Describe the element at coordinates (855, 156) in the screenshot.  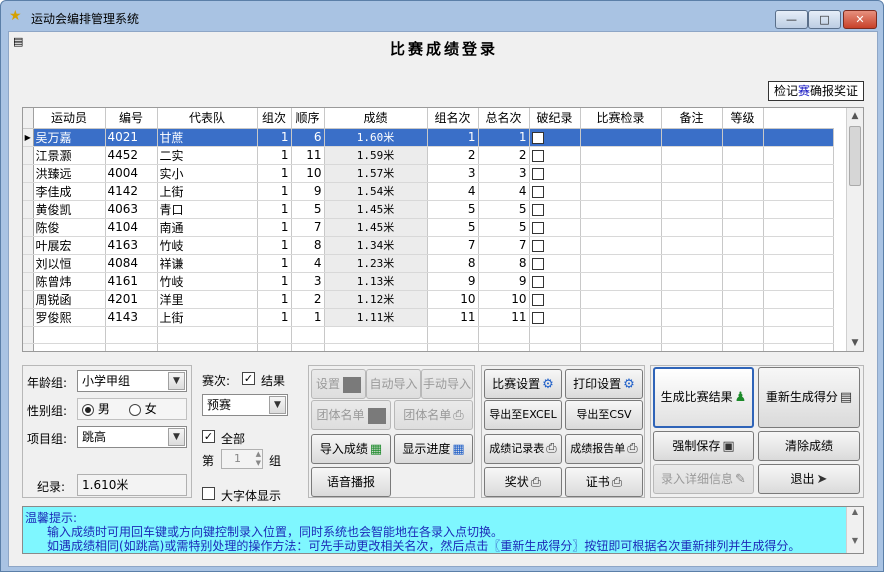
I see `scroll-thumb` at that location.